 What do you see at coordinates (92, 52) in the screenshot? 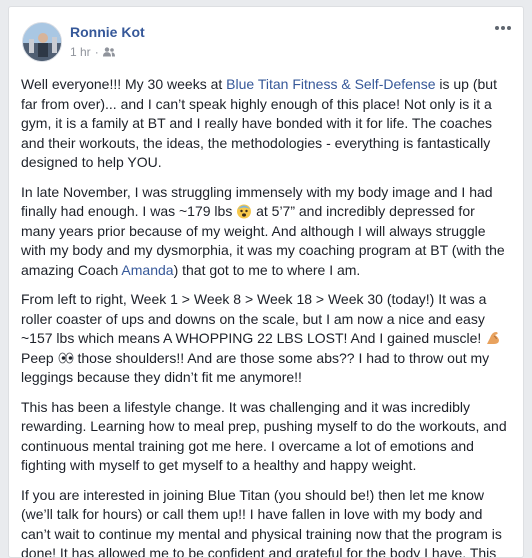
I see `post-meta: 1 hr ·` at bounding box center [92, 52].